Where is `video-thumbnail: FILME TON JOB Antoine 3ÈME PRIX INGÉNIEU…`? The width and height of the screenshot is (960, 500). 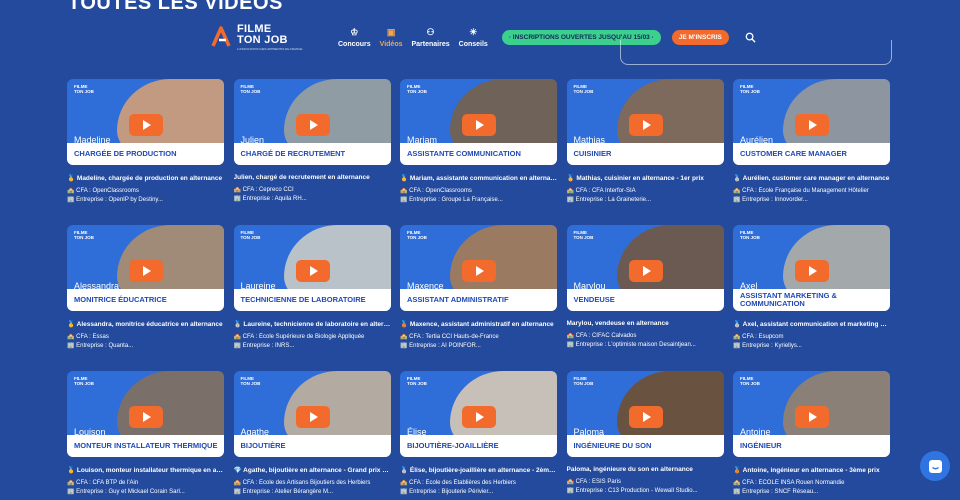
video-thumbnail: FILME TON JOB Antoine 3ÈME PRIX INGÉNIEU… is located at coordinates (811, 414).